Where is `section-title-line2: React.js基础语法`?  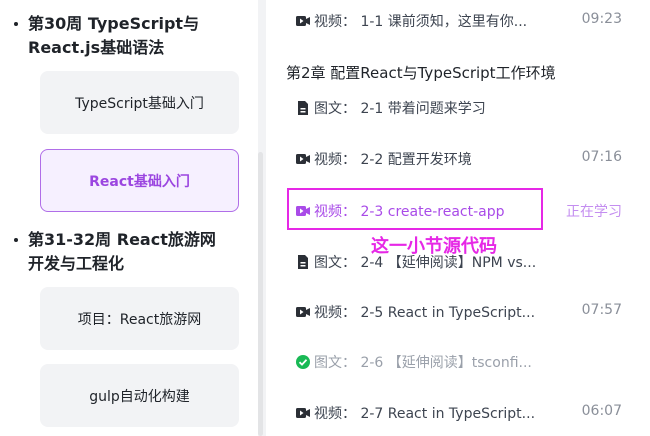
section-title-line2: React.js基础语法 is located at coordinates (96, 47).